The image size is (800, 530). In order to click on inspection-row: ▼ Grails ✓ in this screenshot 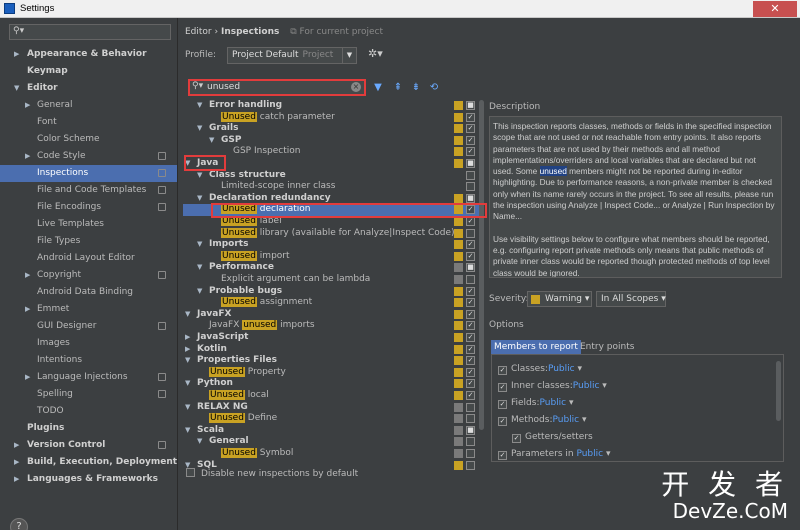, I will do `click(333, 129)`.